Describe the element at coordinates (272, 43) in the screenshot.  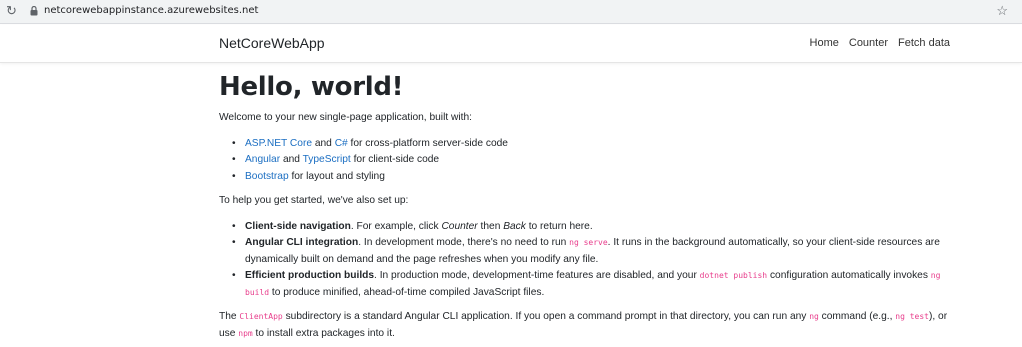
I see `navbar-brand: NetCoreWebApp` at that location.